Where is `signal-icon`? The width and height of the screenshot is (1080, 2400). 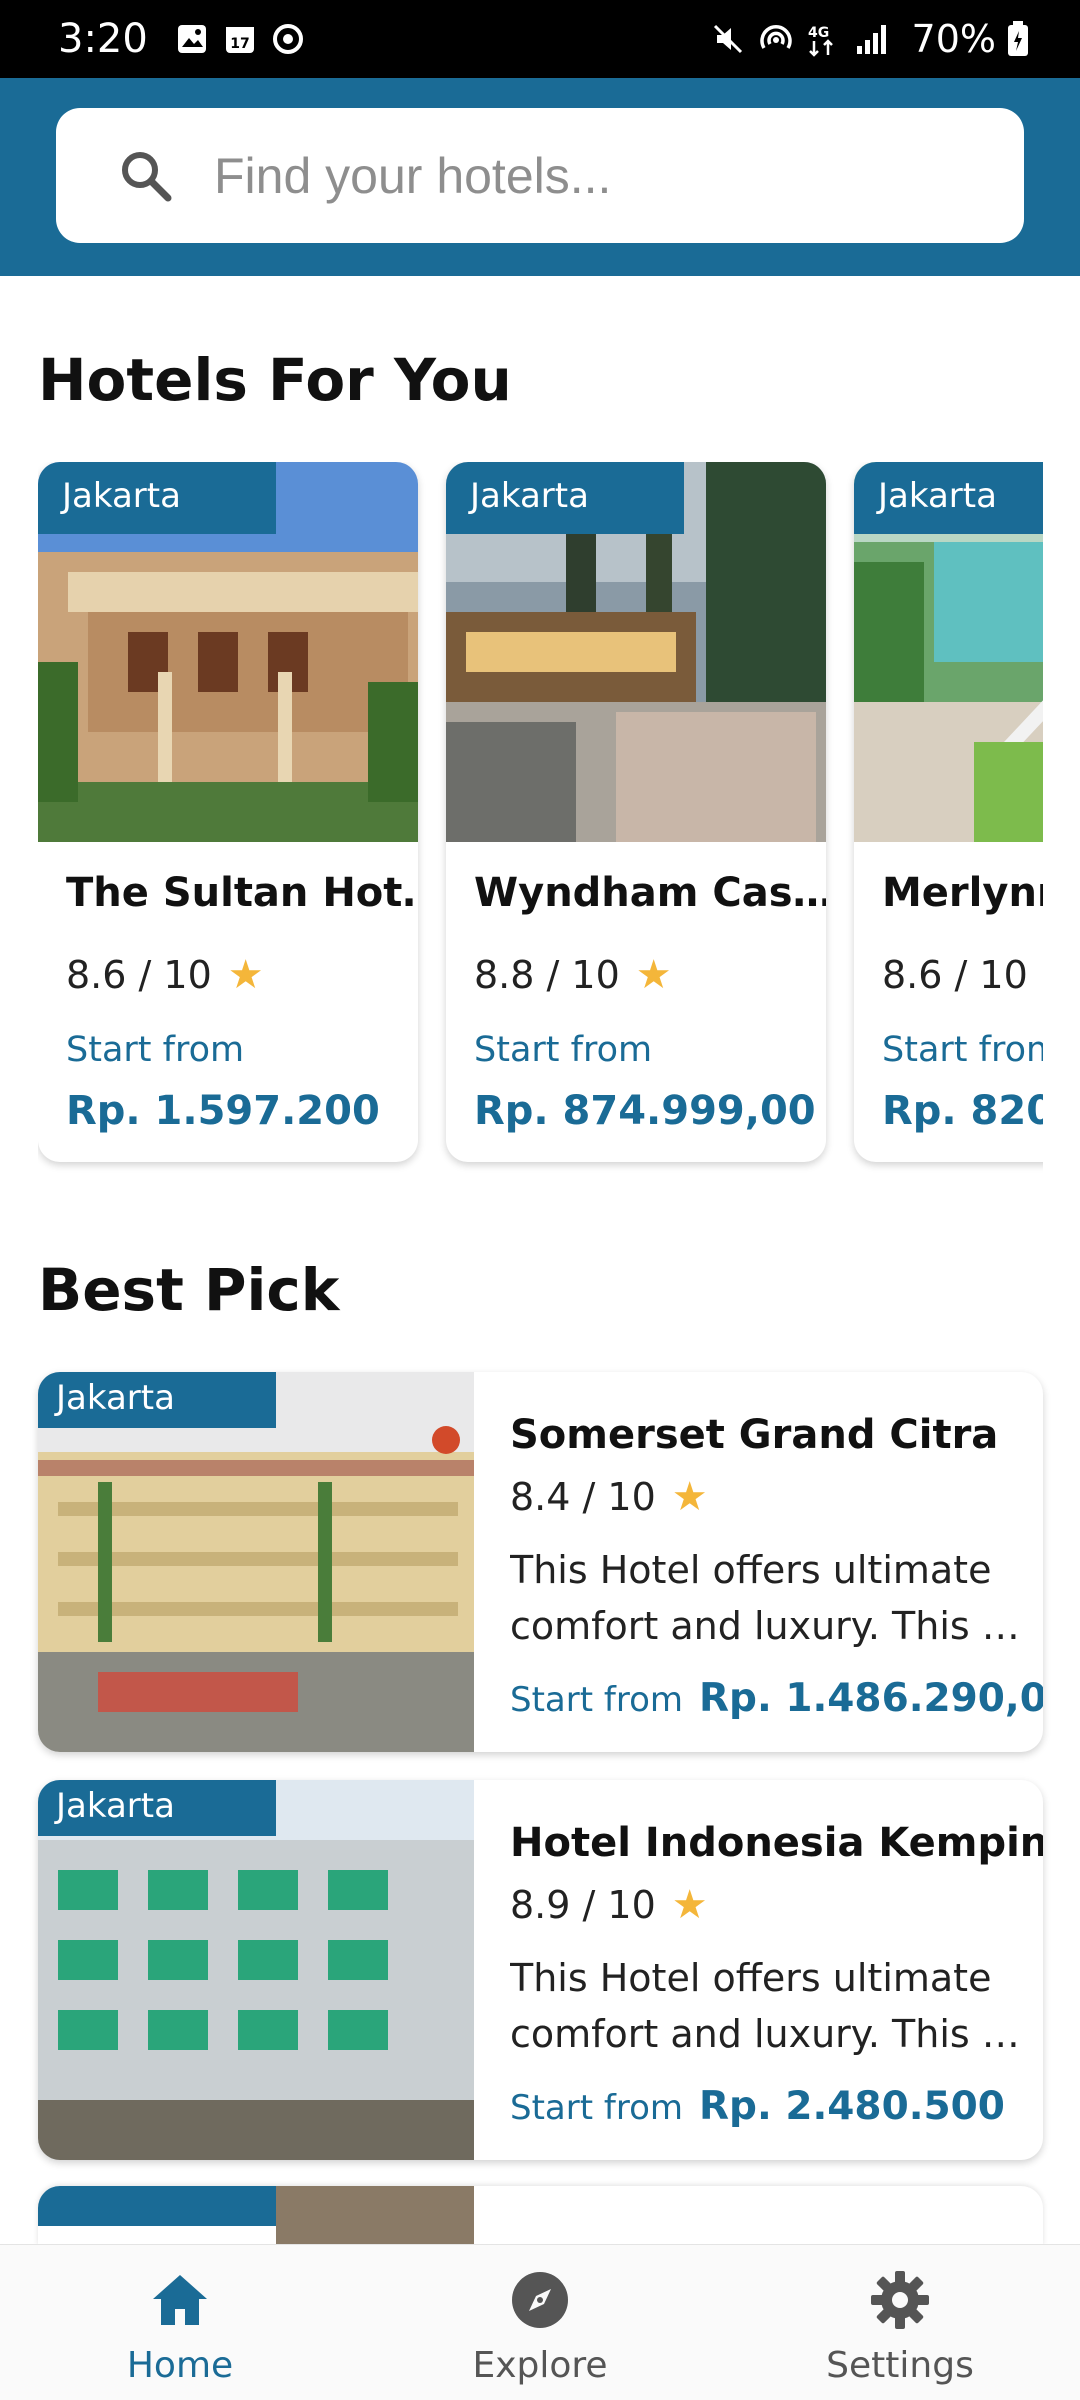 signal-icon is located at coordinates (872, 39).